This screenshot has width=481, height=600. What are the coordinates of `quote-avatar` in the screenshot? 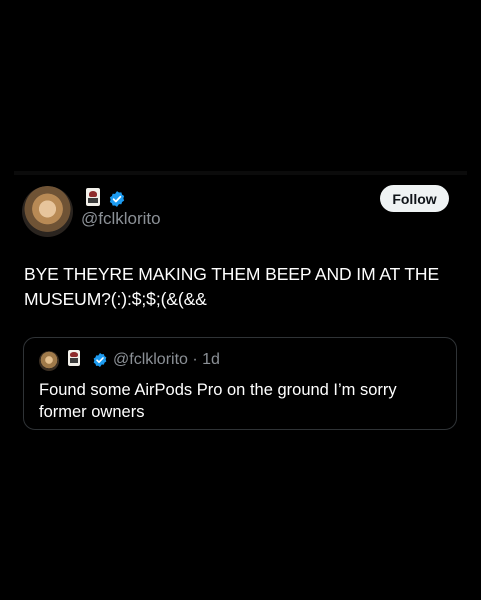 It's located at (49, 361).